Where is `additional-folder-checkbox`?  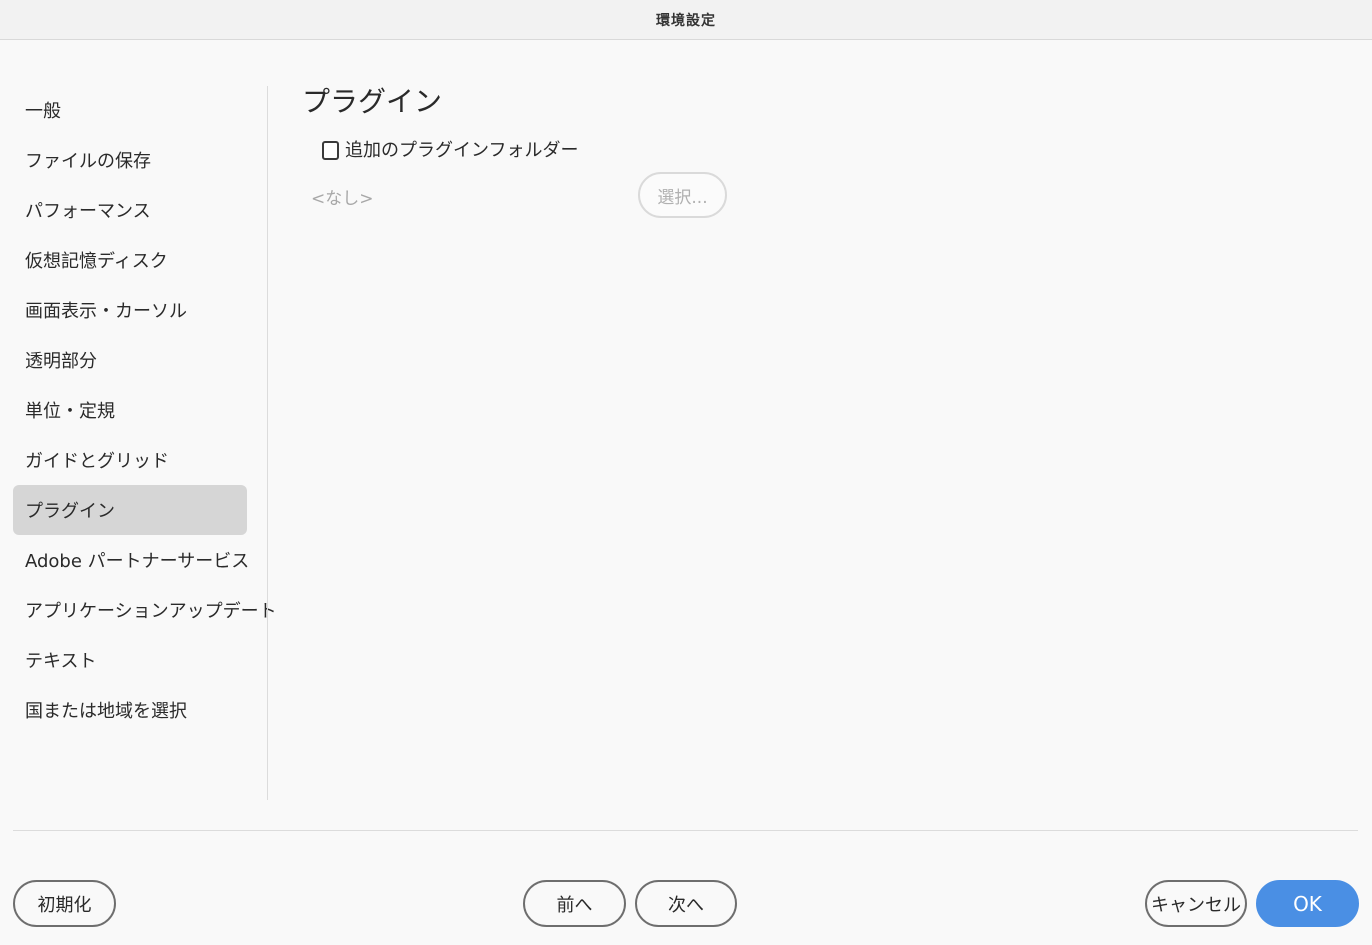
additional-folder-checkbox is located at coordinates (330, 150).